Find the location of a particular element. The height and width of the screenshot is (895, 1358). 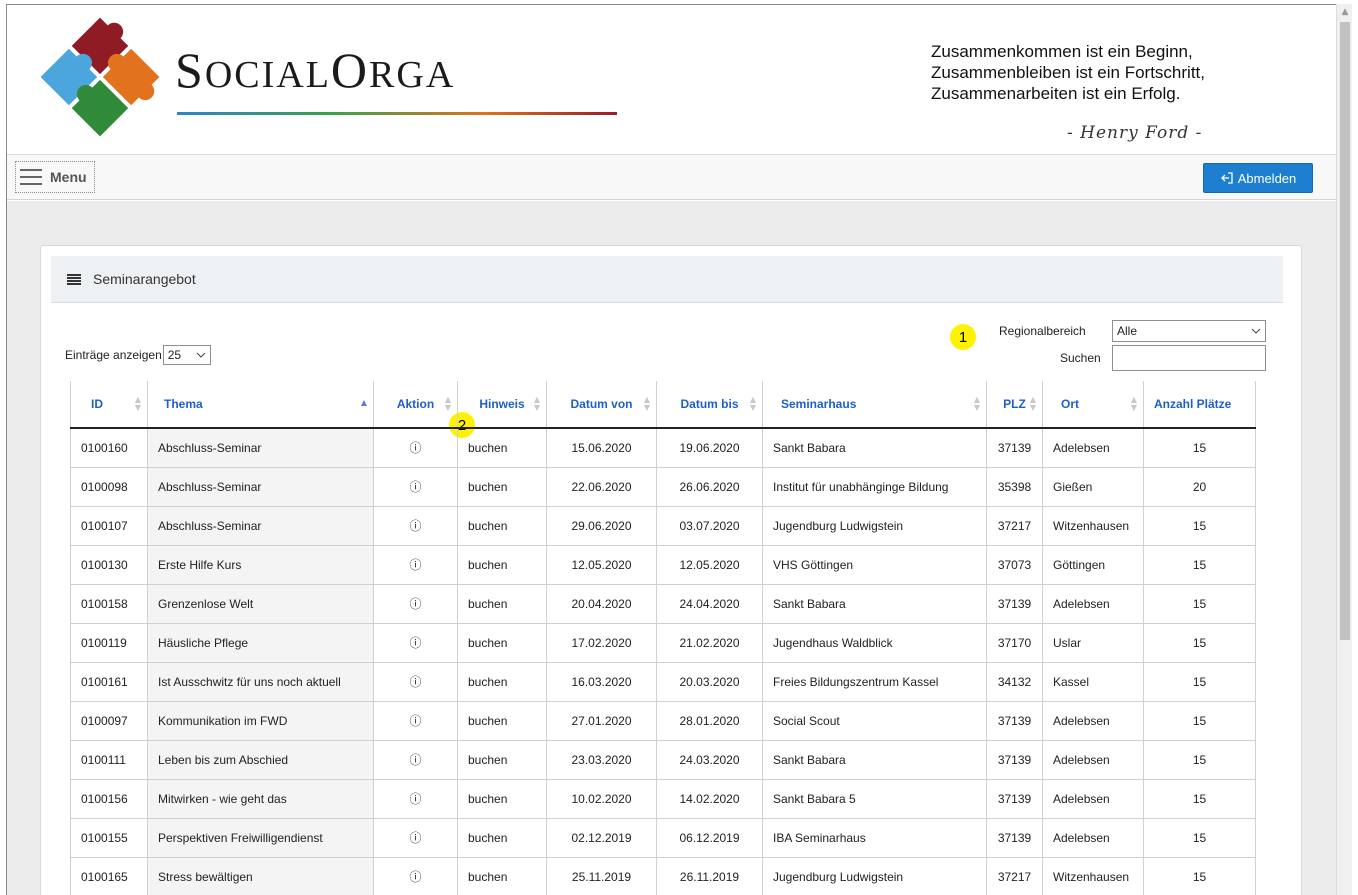

cell-plz: 37217 is located at coordinates (1014, 526).